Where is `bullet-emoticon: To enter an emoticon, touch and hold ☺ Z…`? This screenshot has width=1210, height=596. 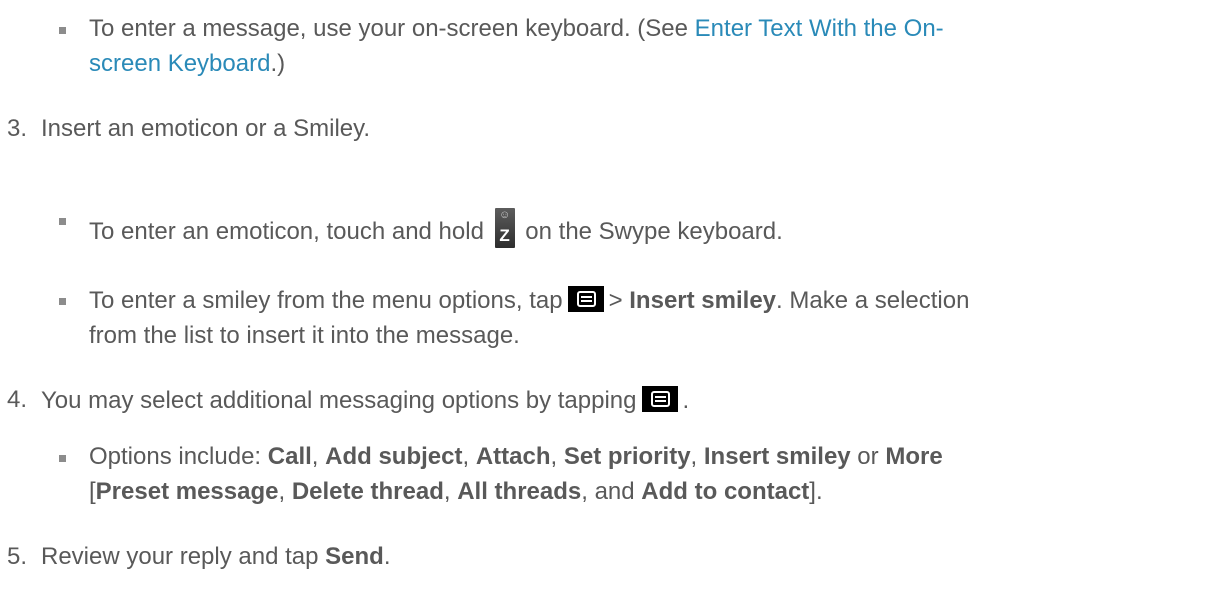 bullet-emoticon: To enter an emoticon, touch and hold ☺ Z… is located at coordinates (436, 227).